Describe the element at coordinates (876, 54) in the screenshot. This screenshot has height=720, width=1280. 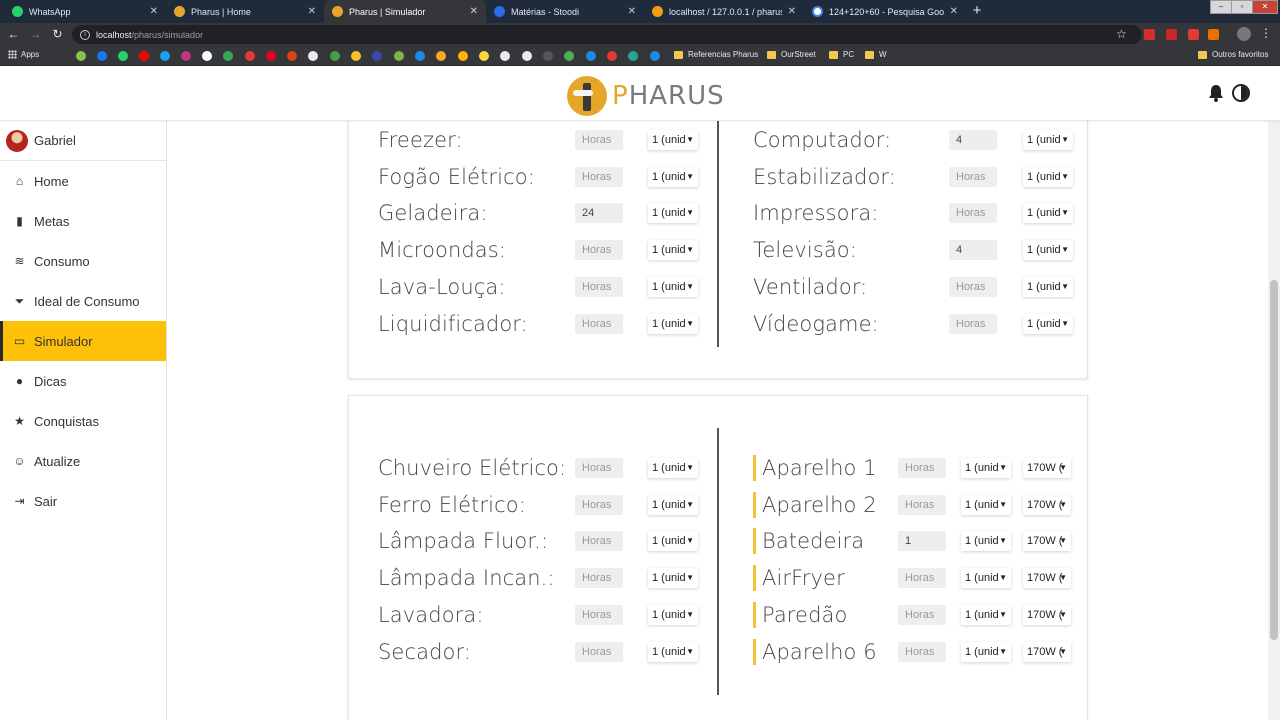
I see `bookmark-folder: W` at that location.